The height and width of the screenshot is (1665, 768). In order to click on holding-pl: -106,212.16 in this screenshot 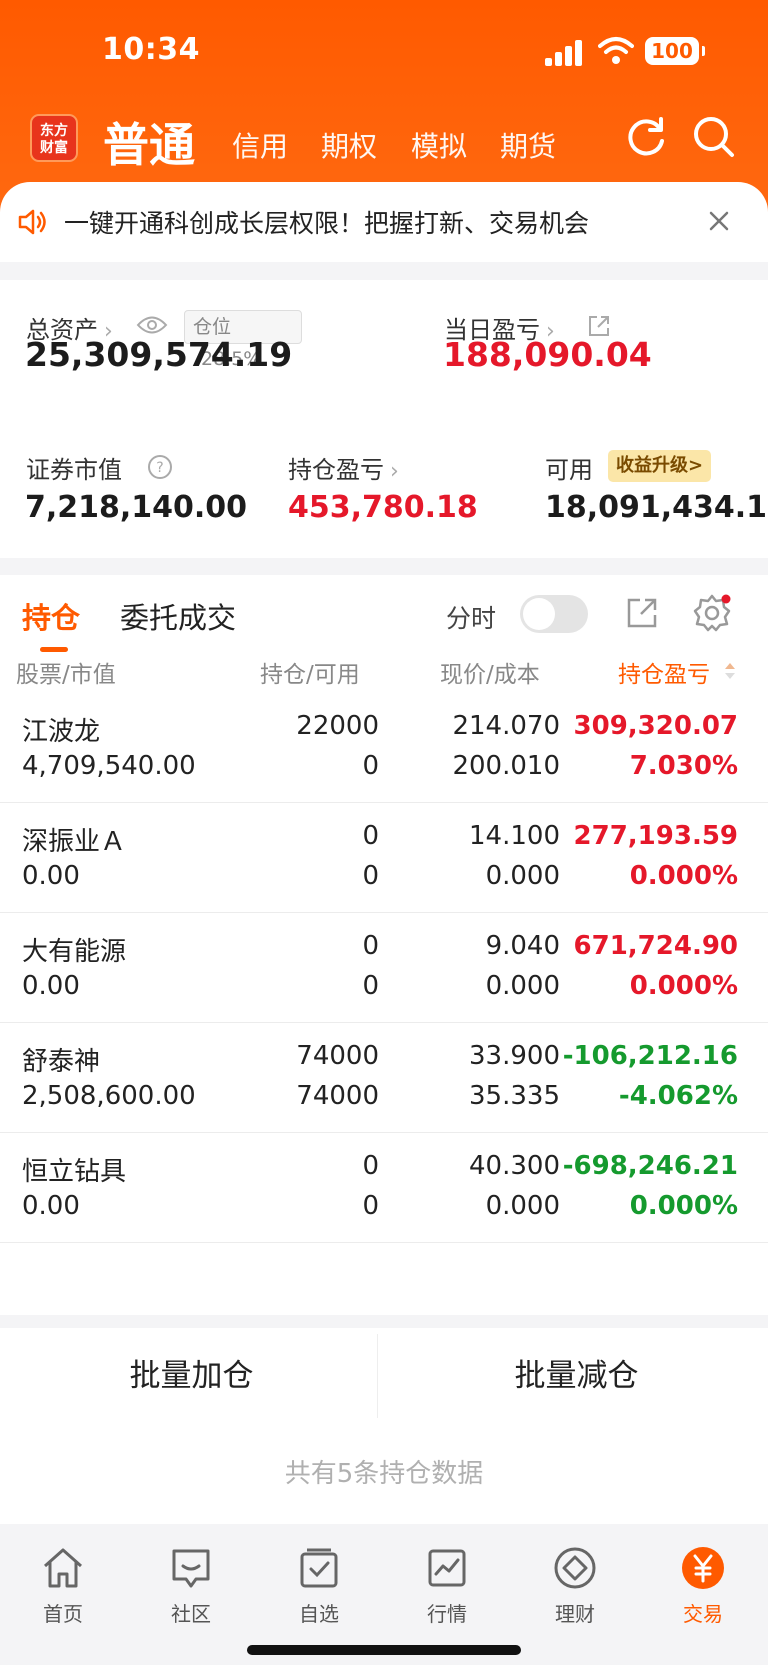, I will do `click(650, 1056)`.